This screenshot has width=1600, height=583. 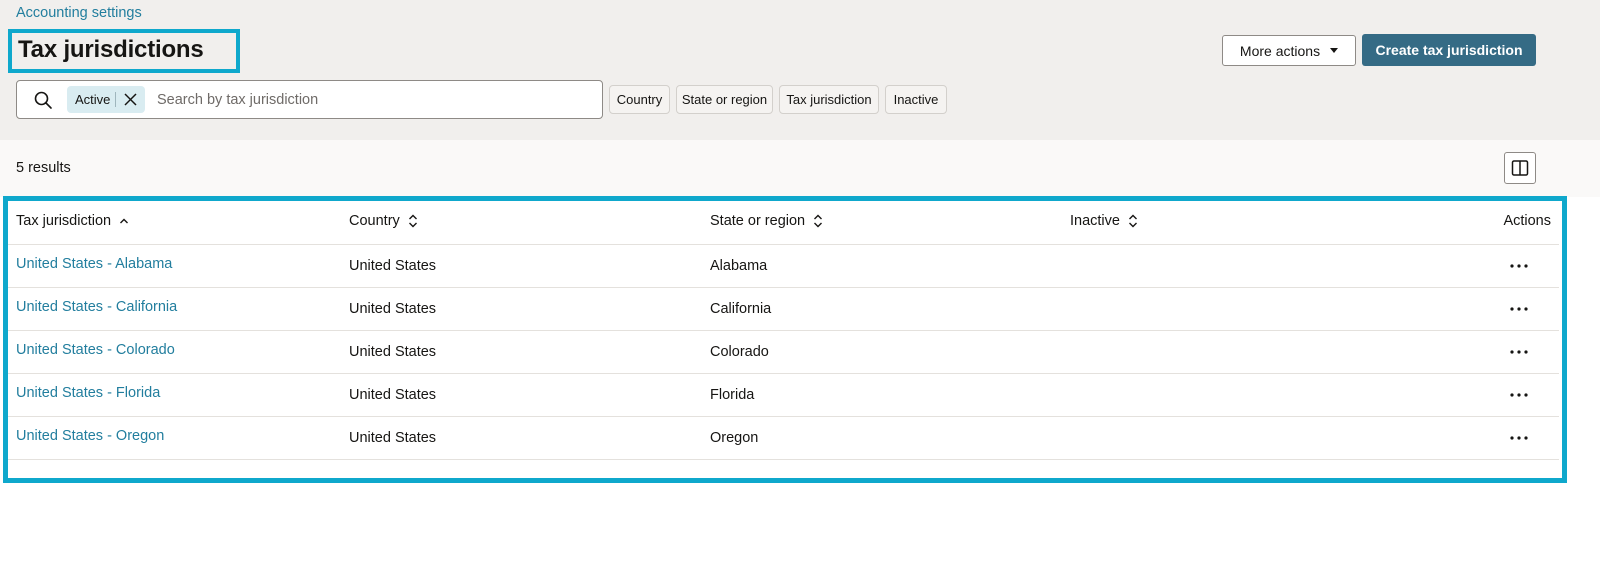 What do you see at coordinates (111, 49) in the screenshot?
I see `page-title: Tax jurisdictions` at bounding box center [111, 49].